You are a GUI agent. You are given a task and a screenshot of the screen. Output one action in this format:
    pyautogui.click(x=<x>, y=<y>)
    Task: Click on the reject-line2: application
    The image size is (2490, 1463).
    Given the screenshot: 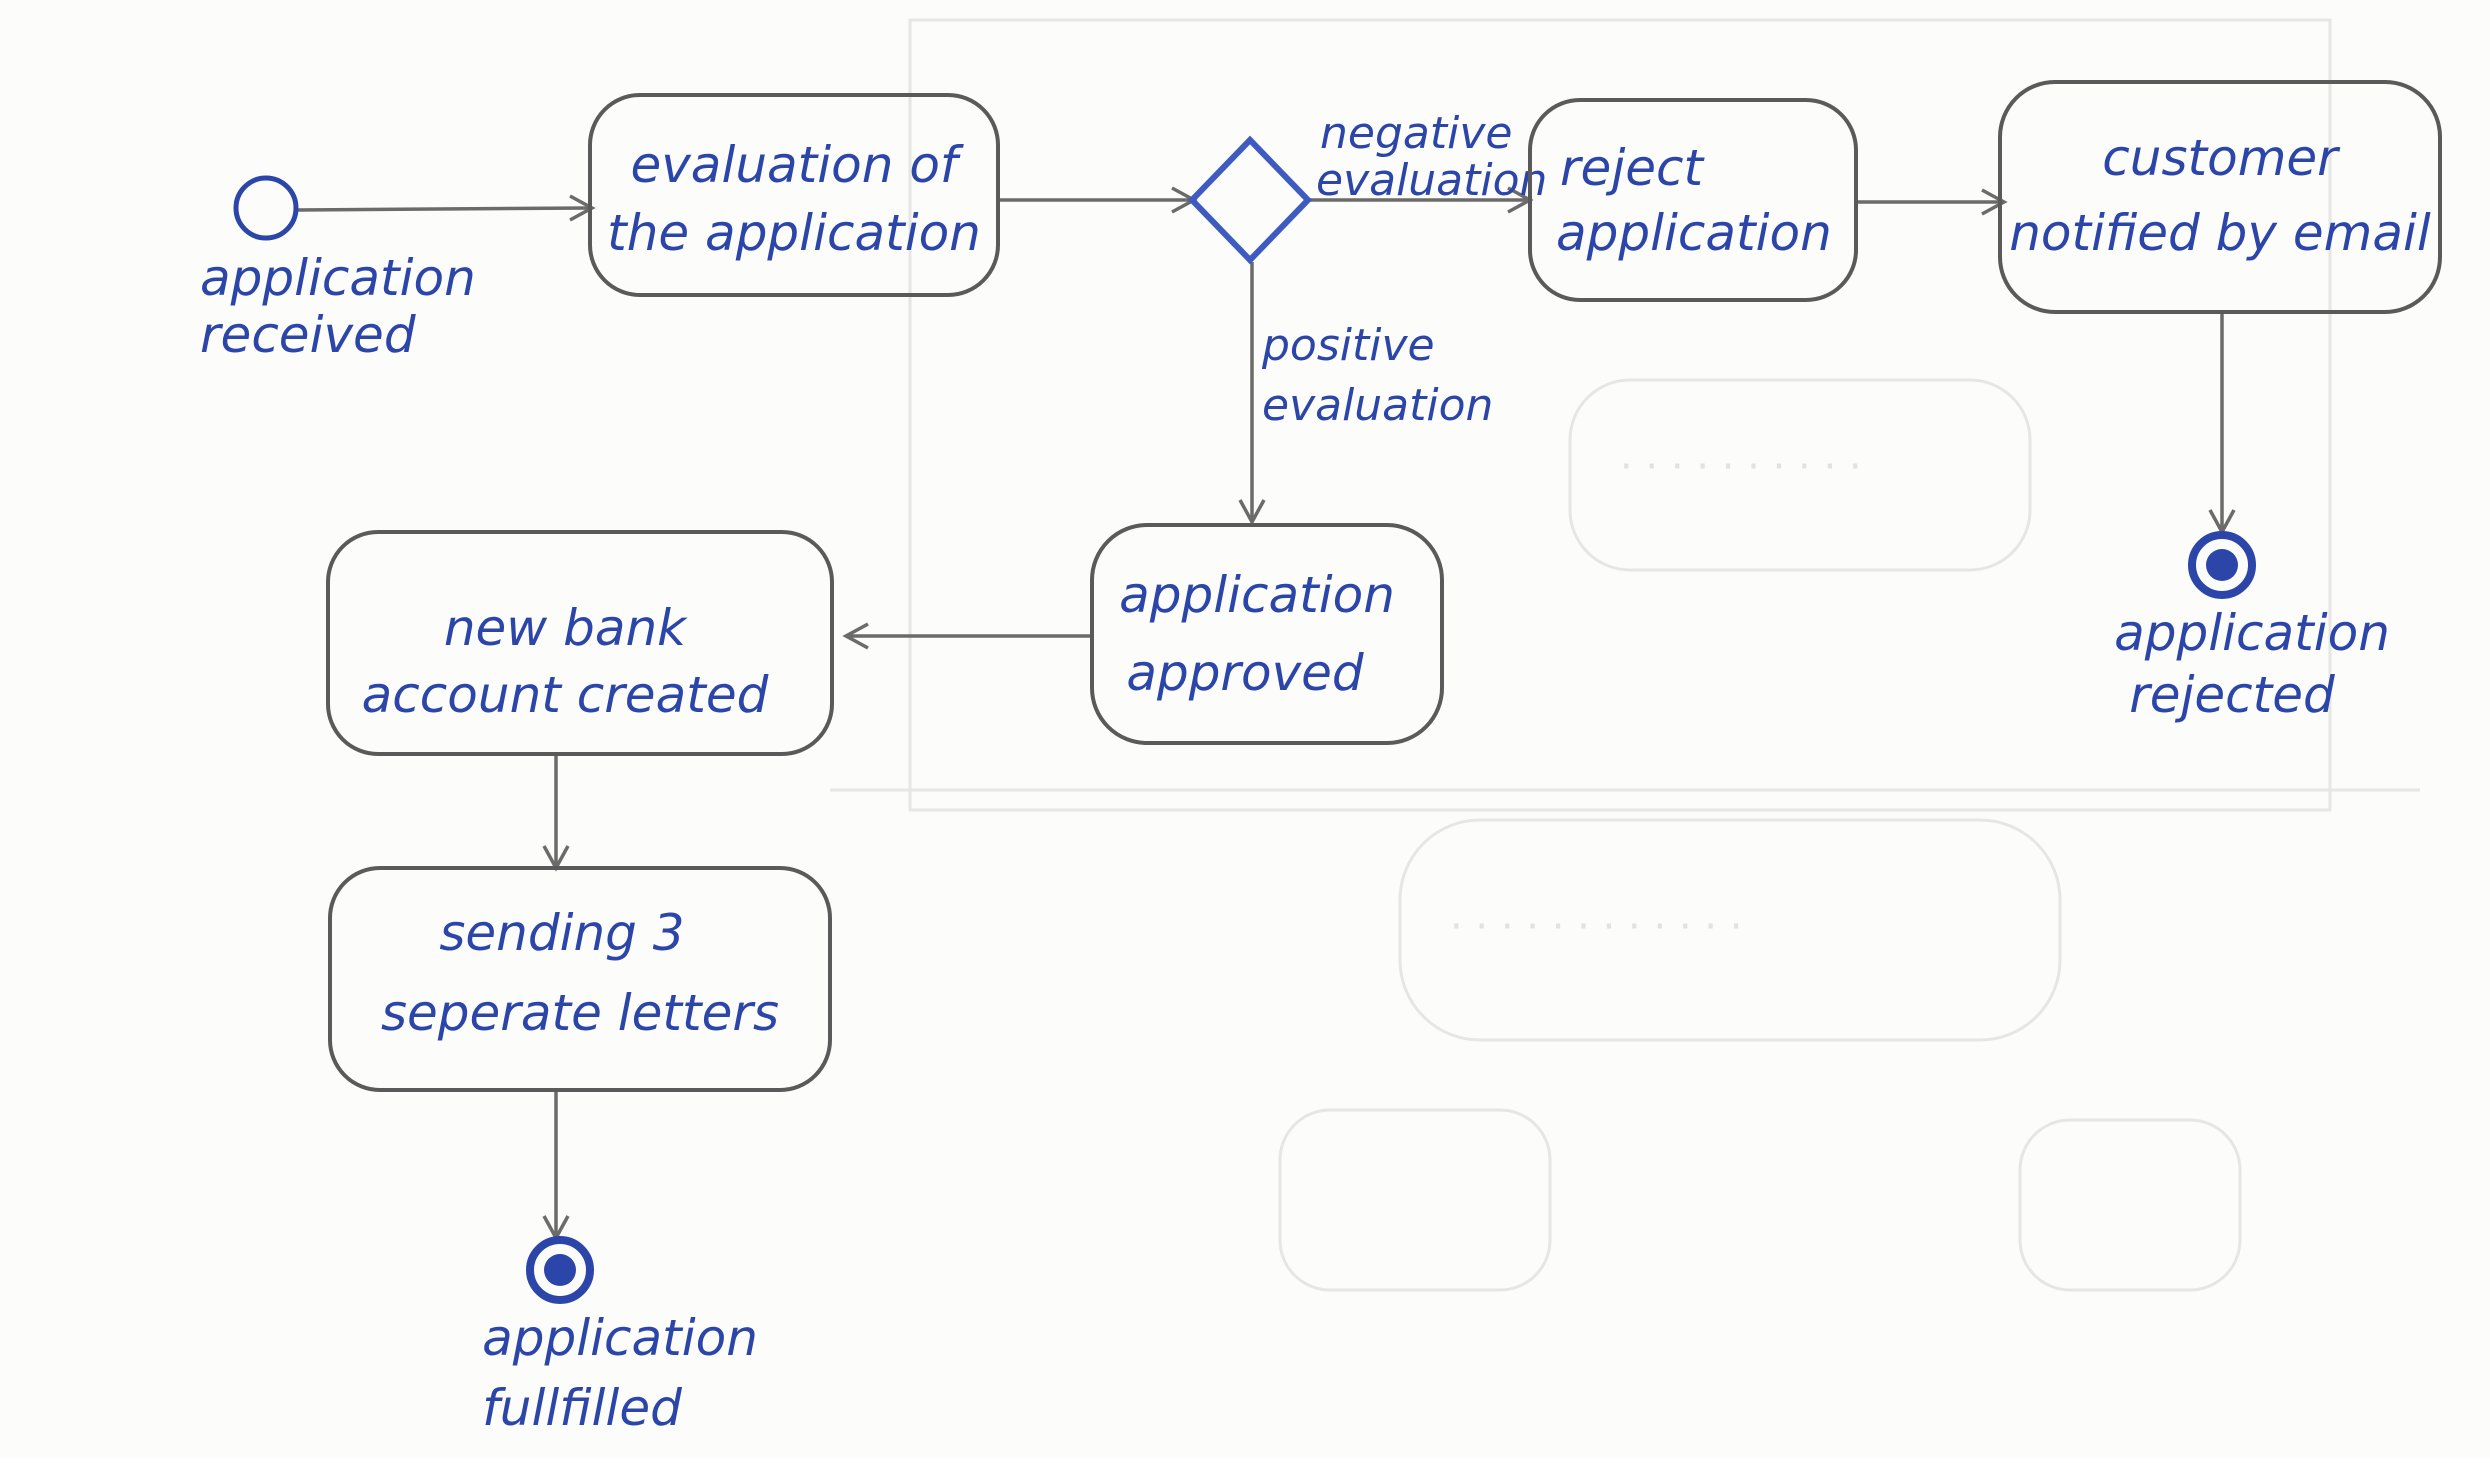 What is the action you would take?
    pyautogui.click(x=1694, y=233)
    